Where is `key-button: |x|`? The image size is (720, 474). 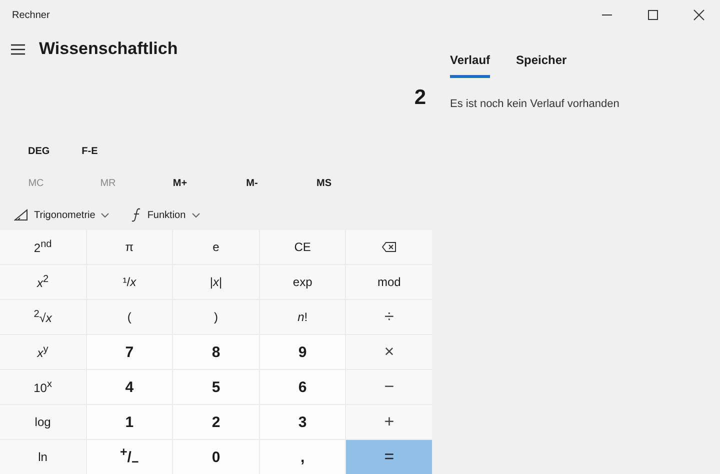 key-button: |x| is located at coordinates (216, 282).